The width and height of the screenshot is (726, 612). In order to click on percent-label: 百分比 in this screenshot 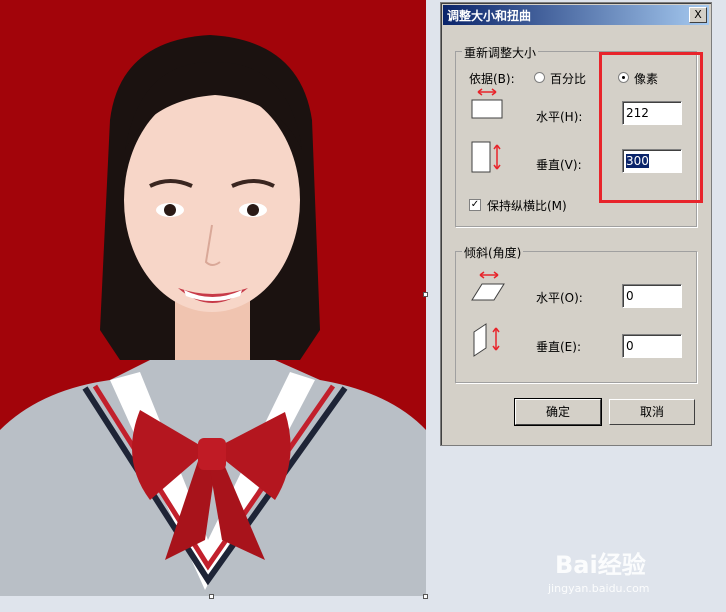, I will do `click(568, 78)`.